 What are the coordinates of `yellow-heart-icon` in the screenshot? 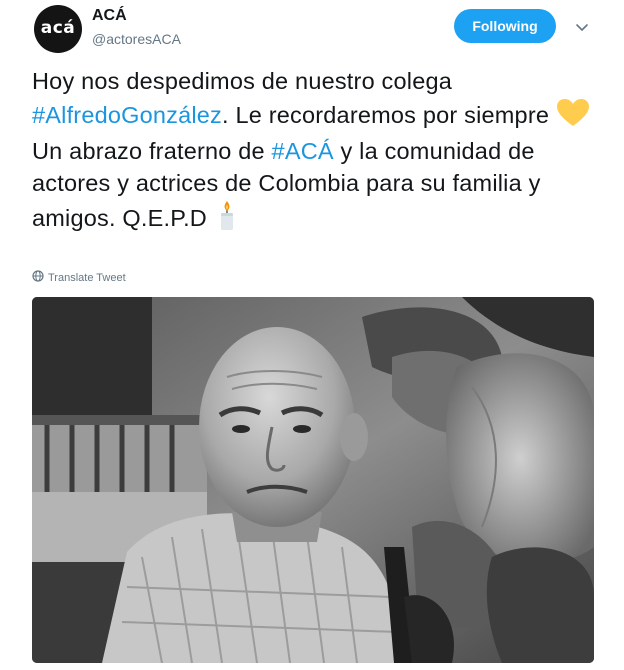 It's located at (573, 117).